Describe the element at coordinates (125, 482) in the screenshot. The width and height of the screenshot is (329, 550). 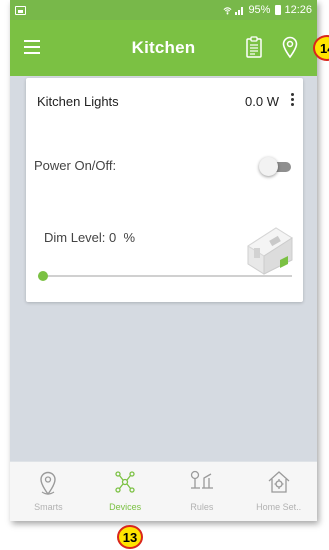
I see `devices-network-icon` at that location.